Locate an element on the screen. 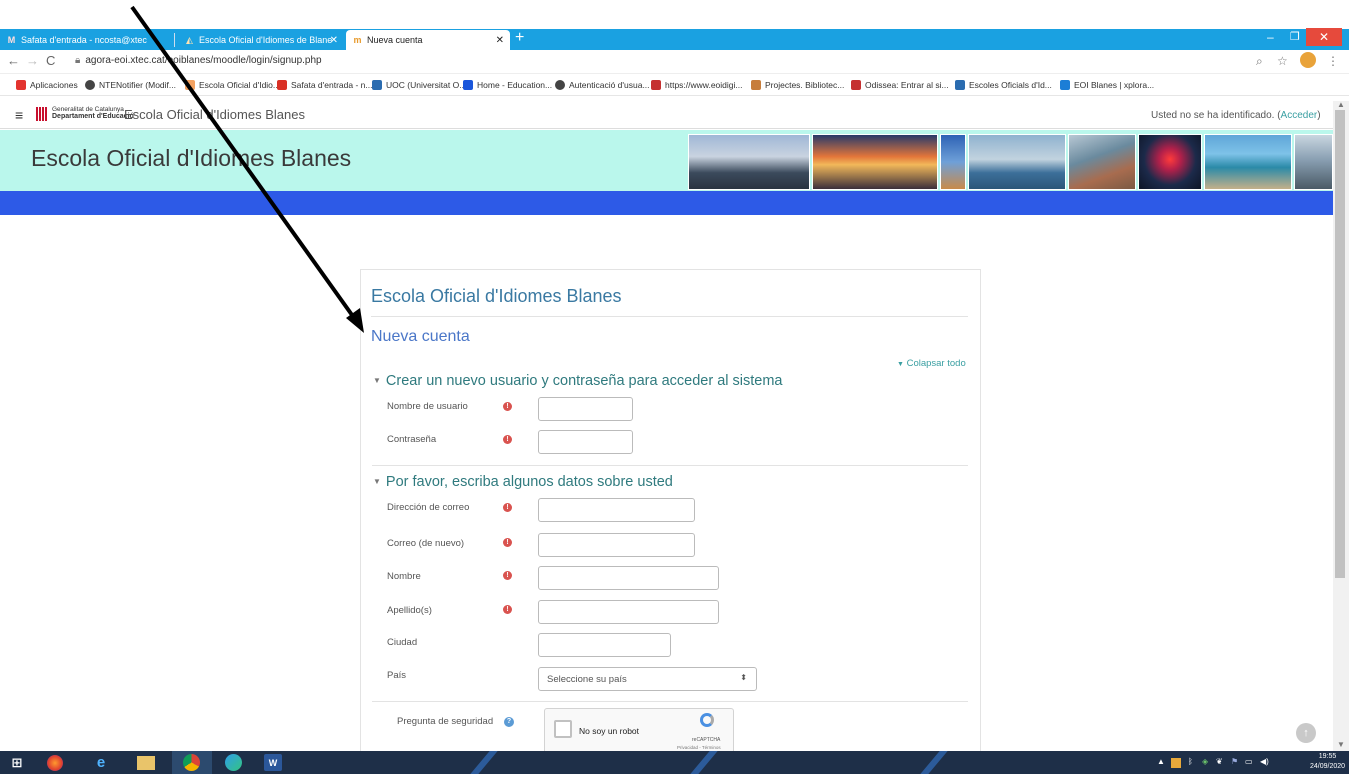 The image size is (1349, 774). network-icon: ⚑ is located at coordinates (1234, 761).